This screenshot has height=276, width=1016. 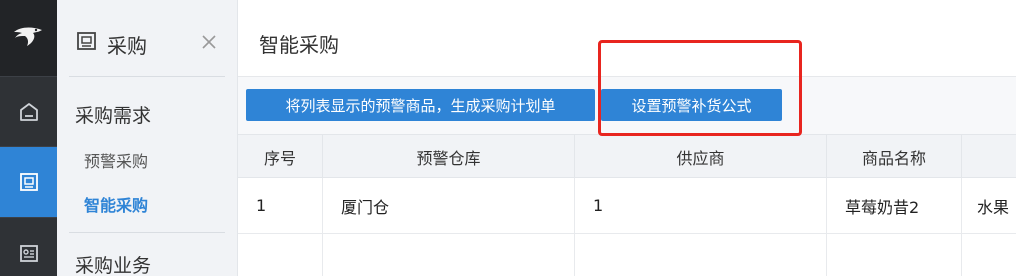 I want to click on close-icon, so click(x=209, y=42).